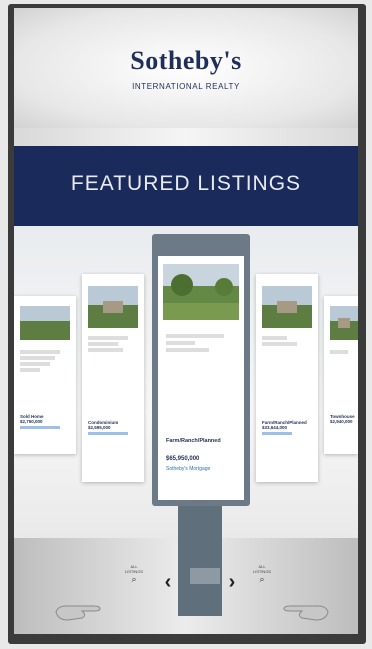  I want to click on listing-price: $2,595,000, so click(99, 427).